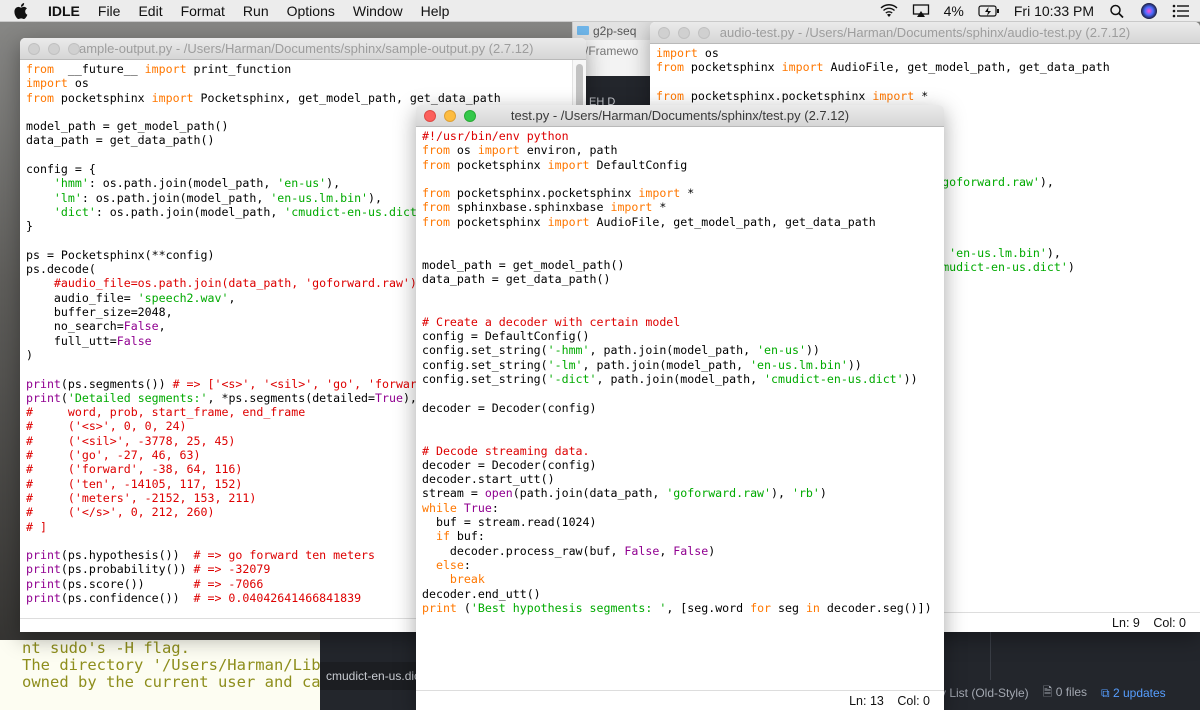 The height and width of the screenshot is (710, 1200). Describe the element at coordinates (82, 297) in the screenshot. I see `code-text: audio_file=` at that location.